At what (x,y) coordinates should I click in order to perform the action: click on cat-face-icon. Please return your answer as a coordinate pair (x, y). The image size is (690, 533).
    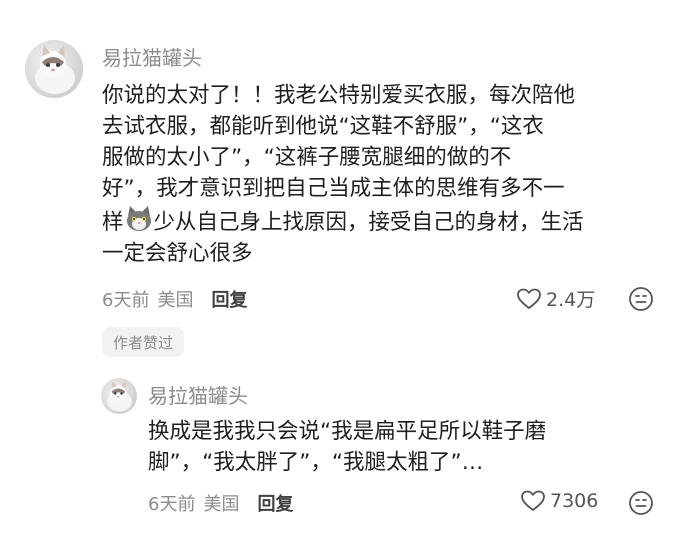
    Looking at the image, I should click on (139, 219).